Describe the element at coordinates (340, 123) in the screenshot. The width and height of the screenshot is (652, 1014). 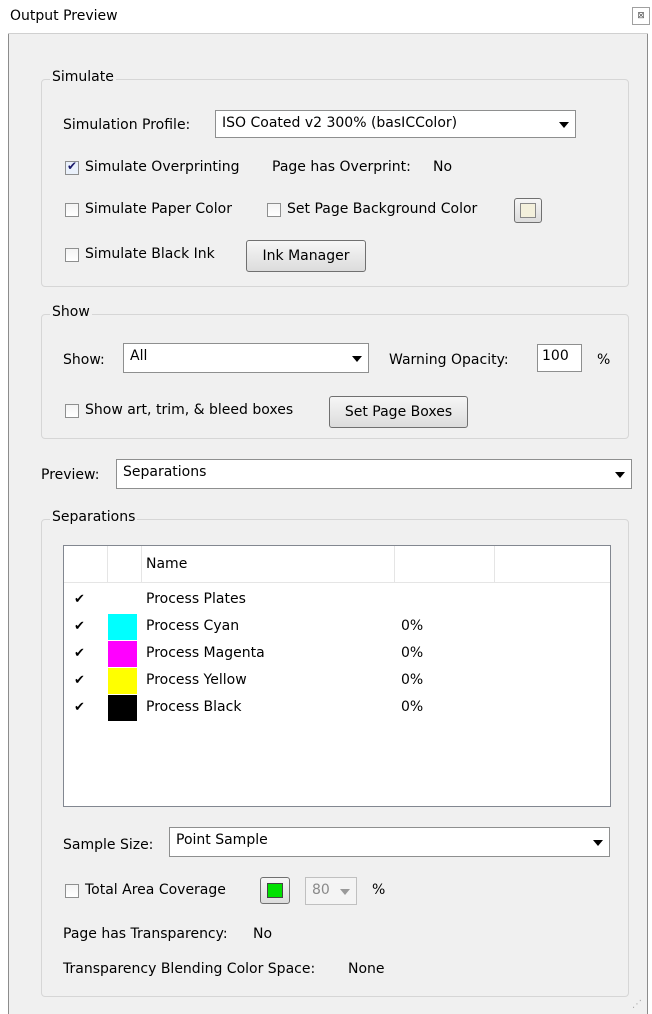
I see `simulation-profile-value: ISO Coated v2 300% (basICColor)` at that location.